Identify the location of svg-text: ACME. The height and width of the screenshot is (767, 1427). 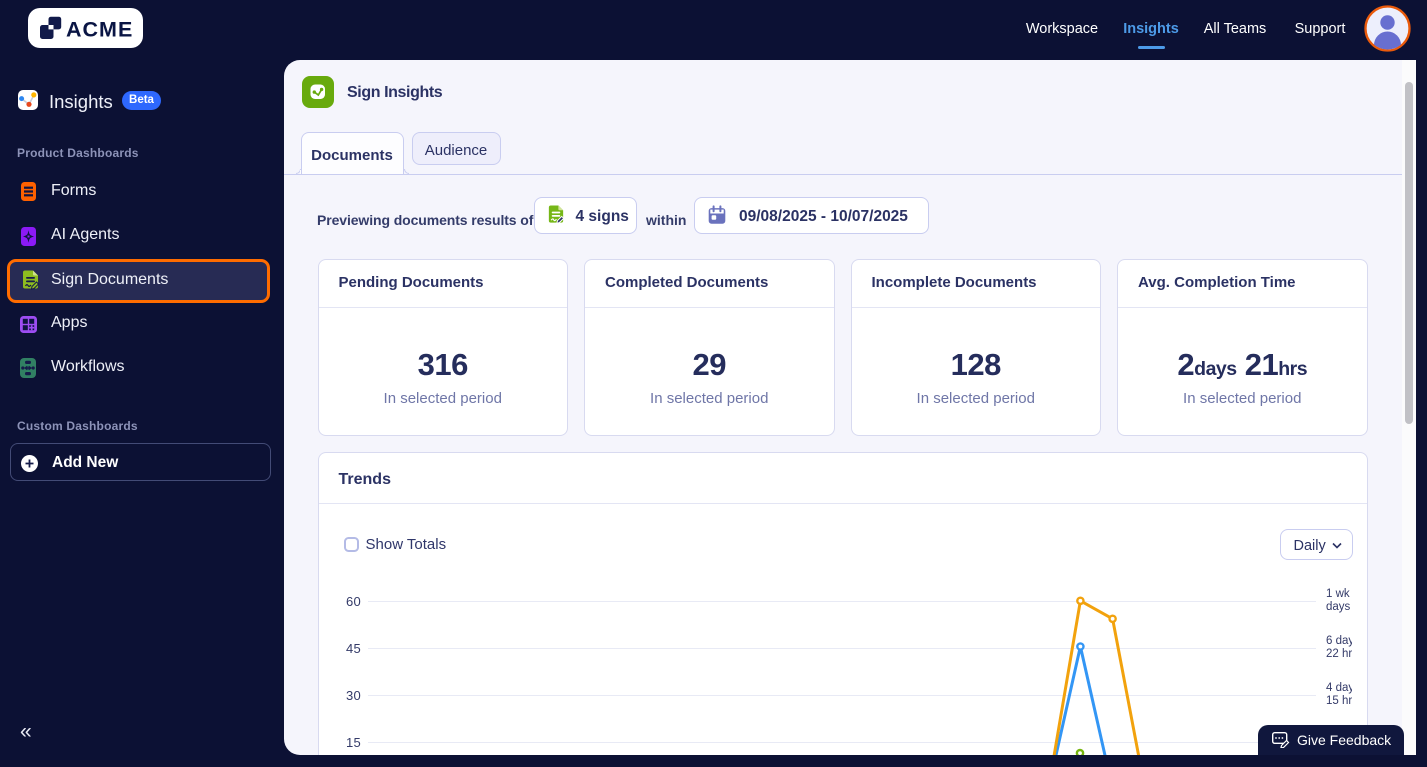
(99, 30).